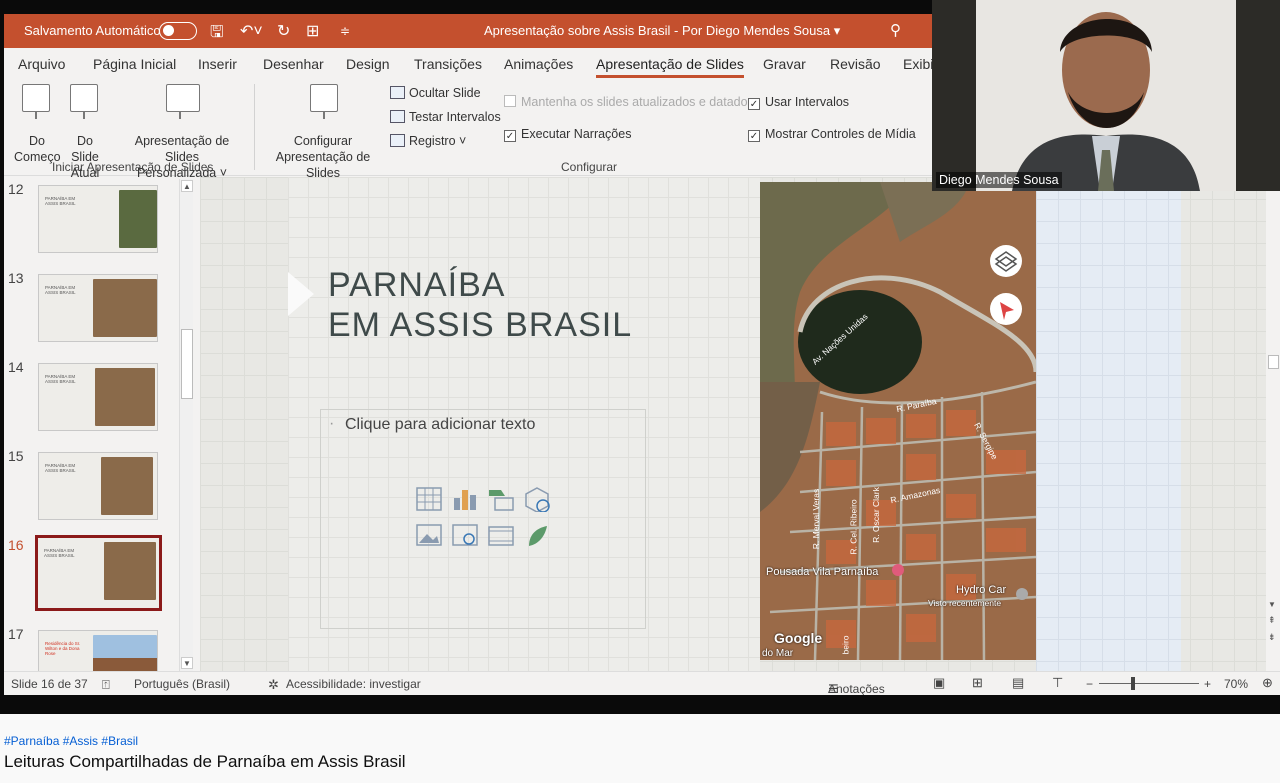  Describe the element at coordinates (36, 101) in the screenshot. I see `from-beginning-icon` at that location.